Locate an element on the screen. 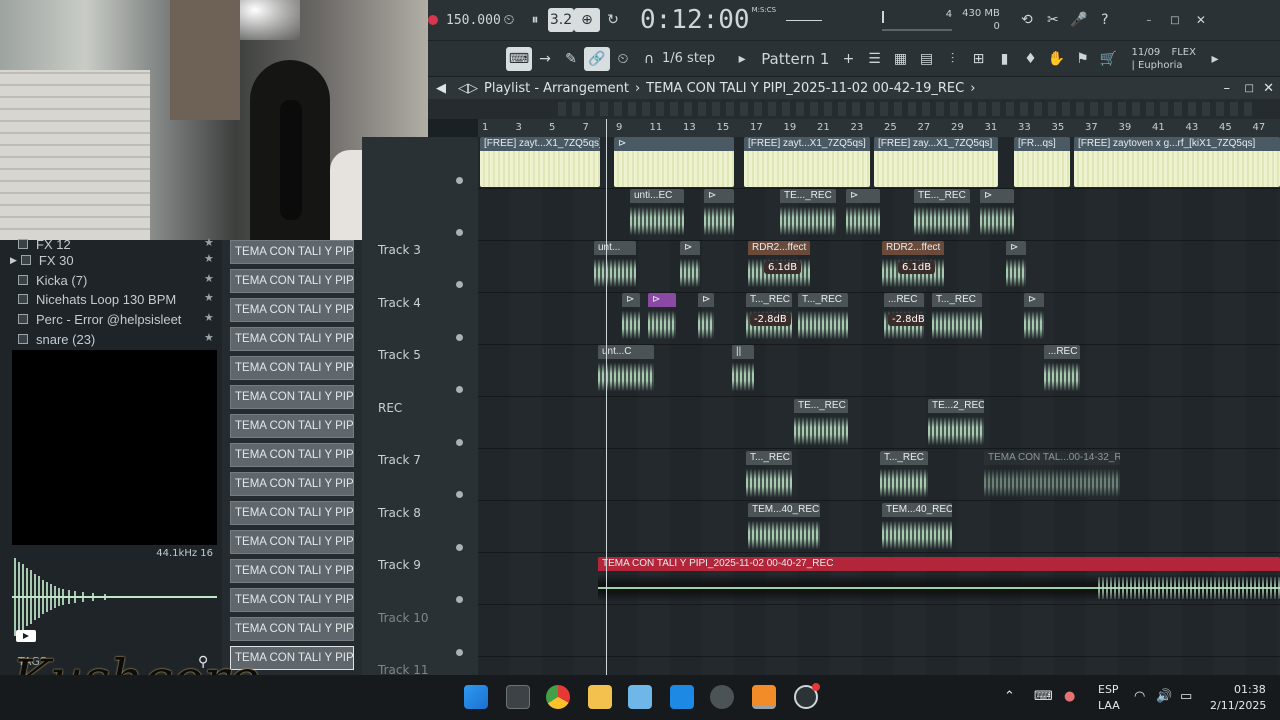 The width and height of the screenshot is (1280, 720). volume-icon: 🔊 is located at coordinates (1164, 696).